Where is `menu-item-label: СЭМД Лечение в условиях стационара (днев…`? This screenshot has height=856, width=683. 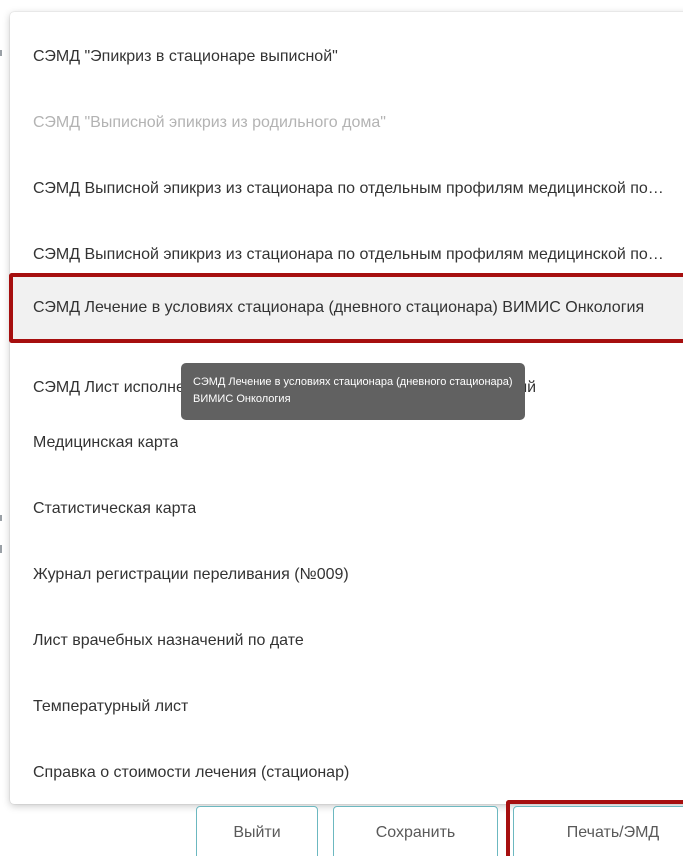 menu-item-label: СЭМД Лечение в условиях стационара (днев… is located at coordinates (339, 307).